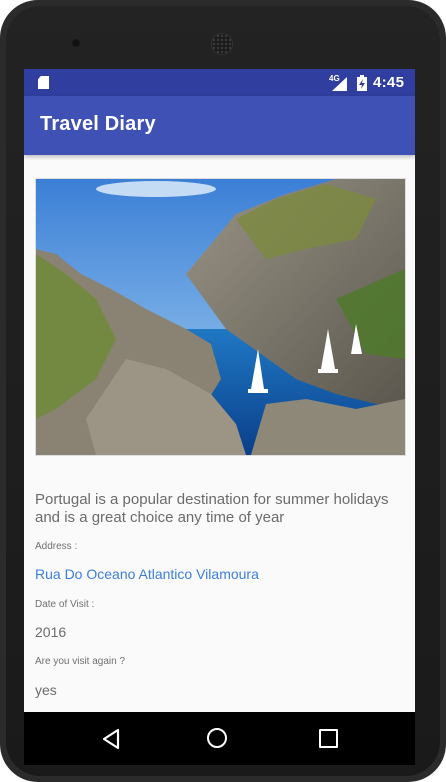 The height and width of the screenshot is (782, 446). Describe the element at coordinates (51, 632) in the screenshot. I see `date-value: 2016` at that location.